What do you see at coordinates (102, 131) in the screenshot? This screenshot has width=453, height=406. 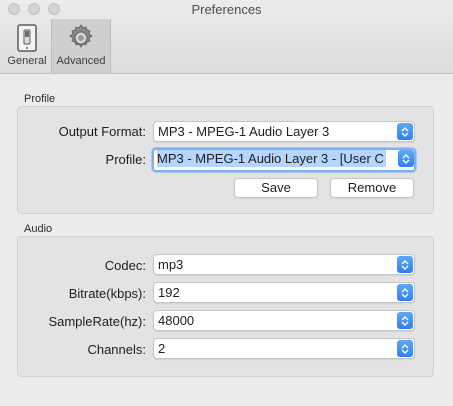 I see `output-format-label: Output Format:` at bounding box center [102, 131].